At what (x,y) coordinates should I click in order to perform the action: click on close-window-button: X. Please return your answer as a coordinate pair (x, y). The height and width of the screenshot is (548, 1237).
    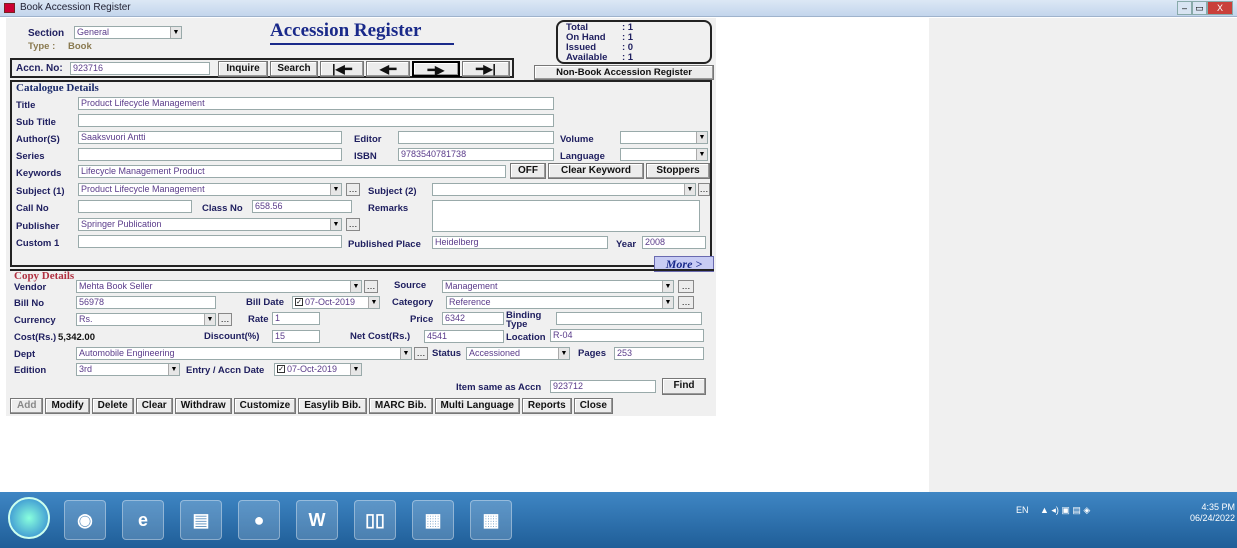
    Looking at the image, I should click on (1220, 8).